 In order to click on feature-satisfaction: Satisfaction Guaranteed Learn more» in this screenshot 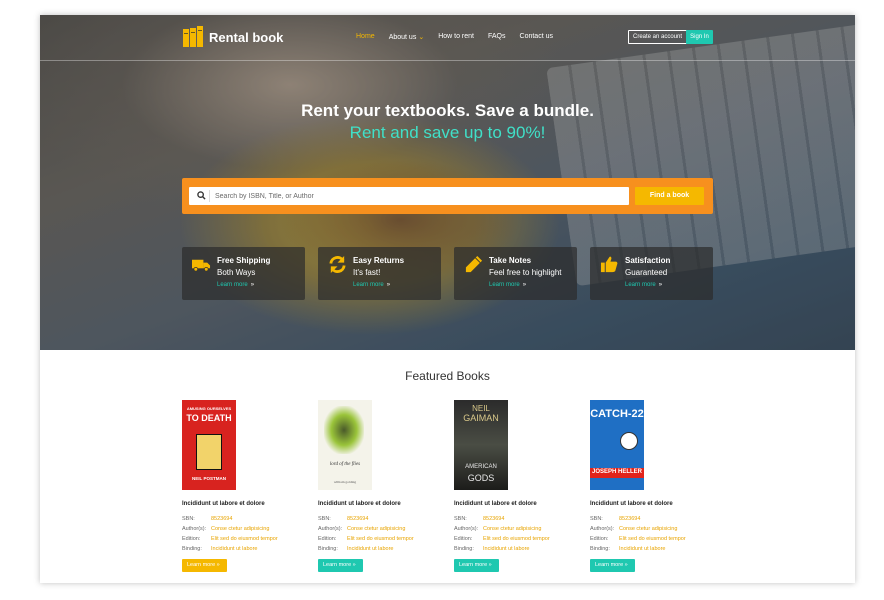, I will do `click(651, 273)`.